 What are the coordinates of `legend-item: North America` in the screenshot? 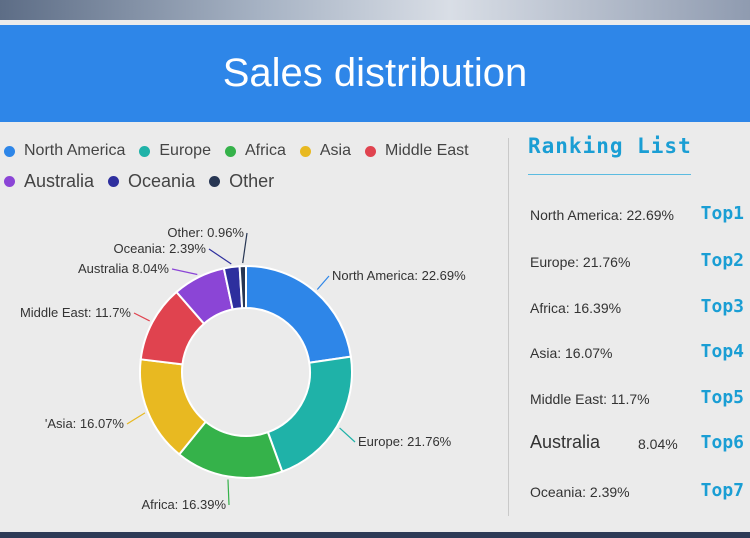 It's located at (64, 151).